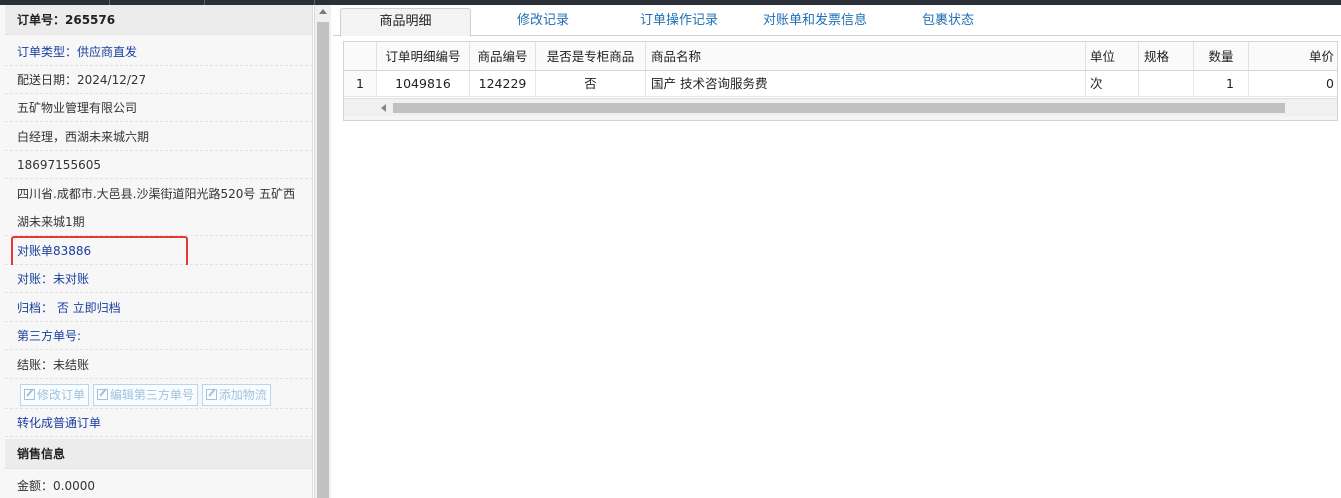 The width and height of the screenshot is (1341, 498). I want to click on tab-modification-log: 修改记录, so click(543, 22).